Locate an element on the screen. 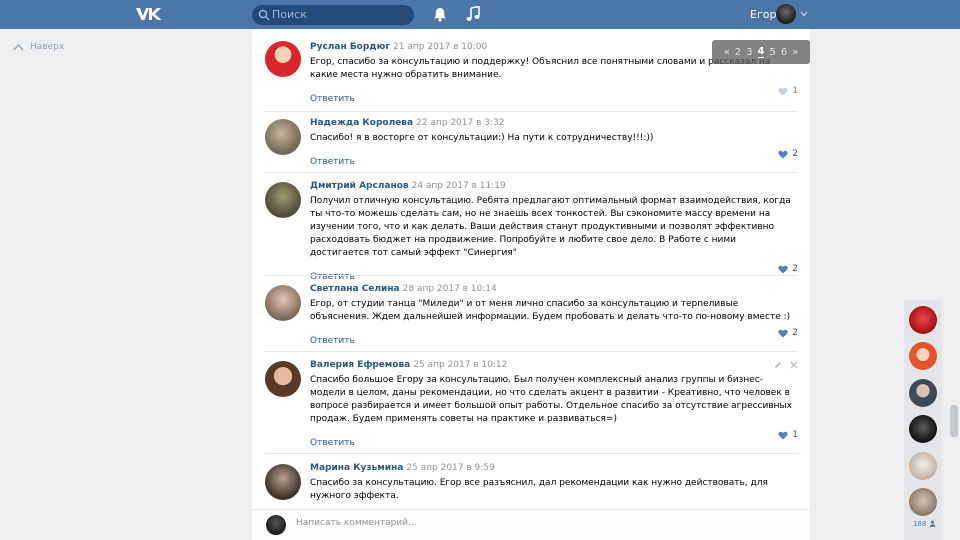 The image size is (960, 540). page-link: 5 is located at coordinates (772, 52).